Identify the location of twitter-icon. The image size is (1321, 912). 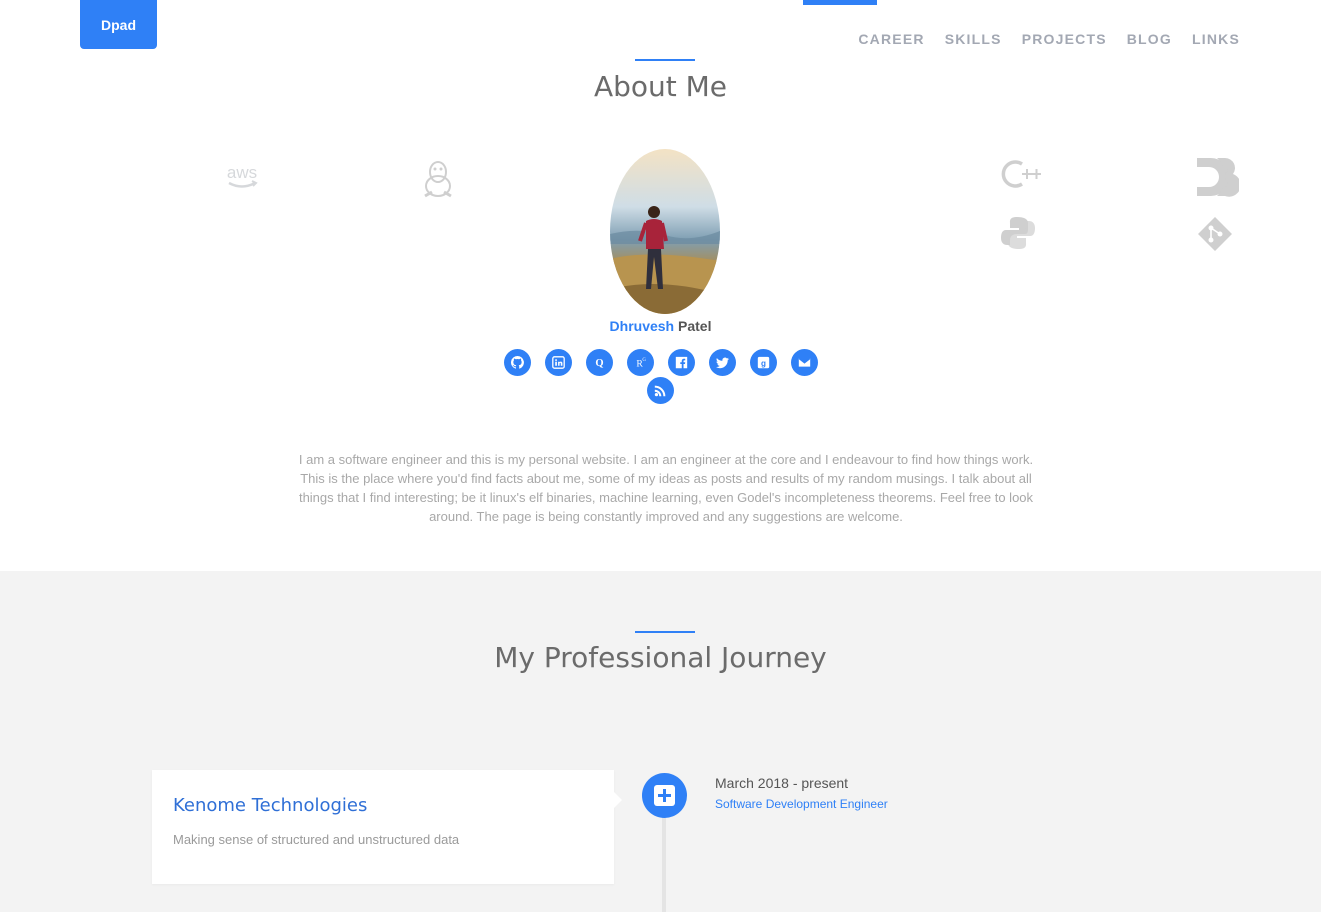
(722, 362).